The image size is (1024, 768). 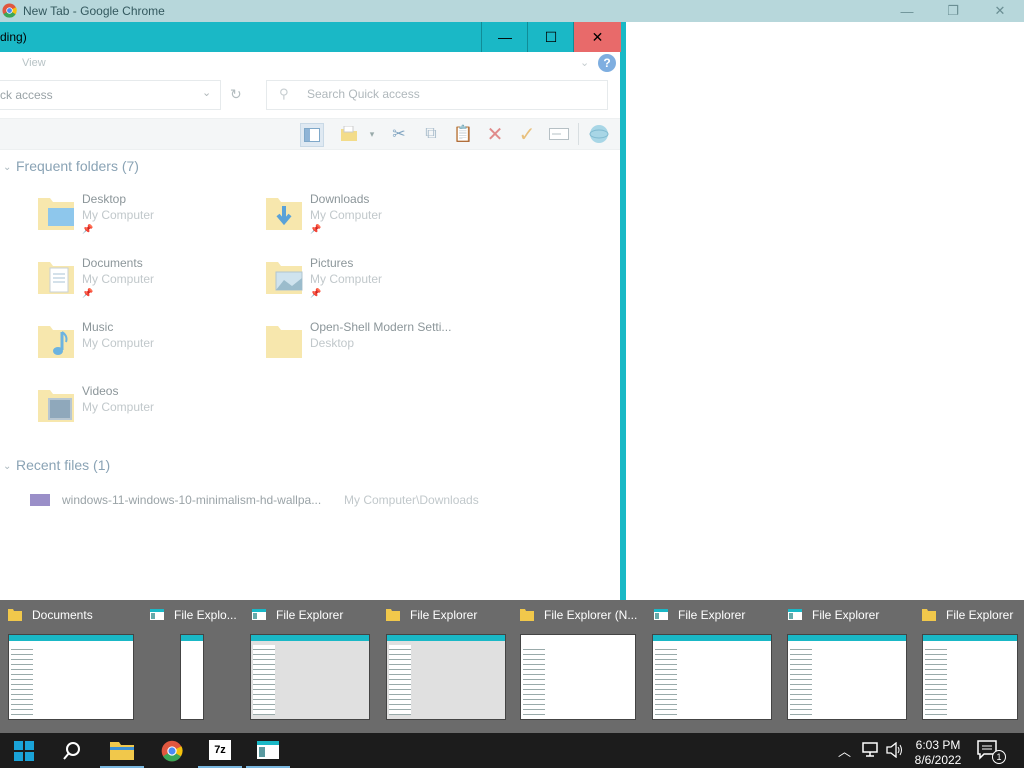 What do you see at coordinates (284, 93) in the screenshot?
I see `search-icon: ⚲` at bounding box center [284, 93].